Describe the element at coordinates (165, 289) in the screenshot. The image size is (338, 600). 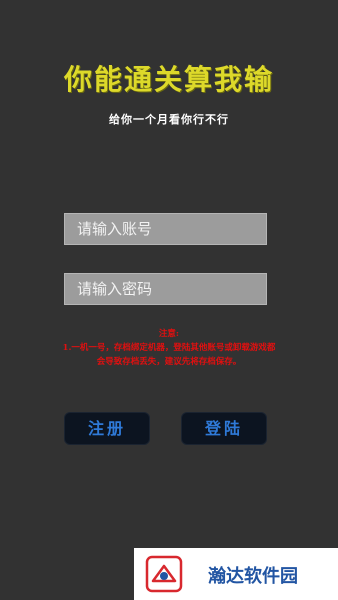
I see `password-input` at that location.